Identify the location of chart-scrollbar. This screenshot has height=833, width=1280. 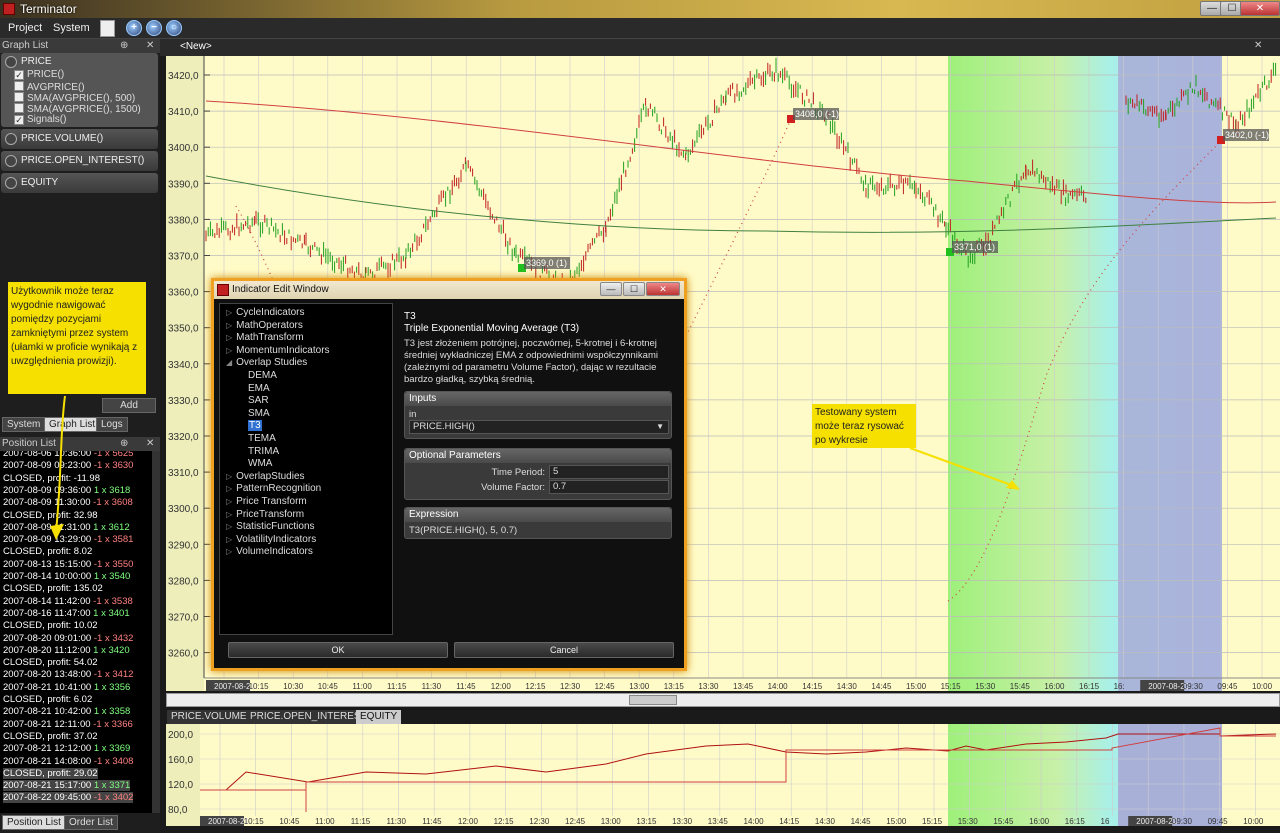
(723, 700).